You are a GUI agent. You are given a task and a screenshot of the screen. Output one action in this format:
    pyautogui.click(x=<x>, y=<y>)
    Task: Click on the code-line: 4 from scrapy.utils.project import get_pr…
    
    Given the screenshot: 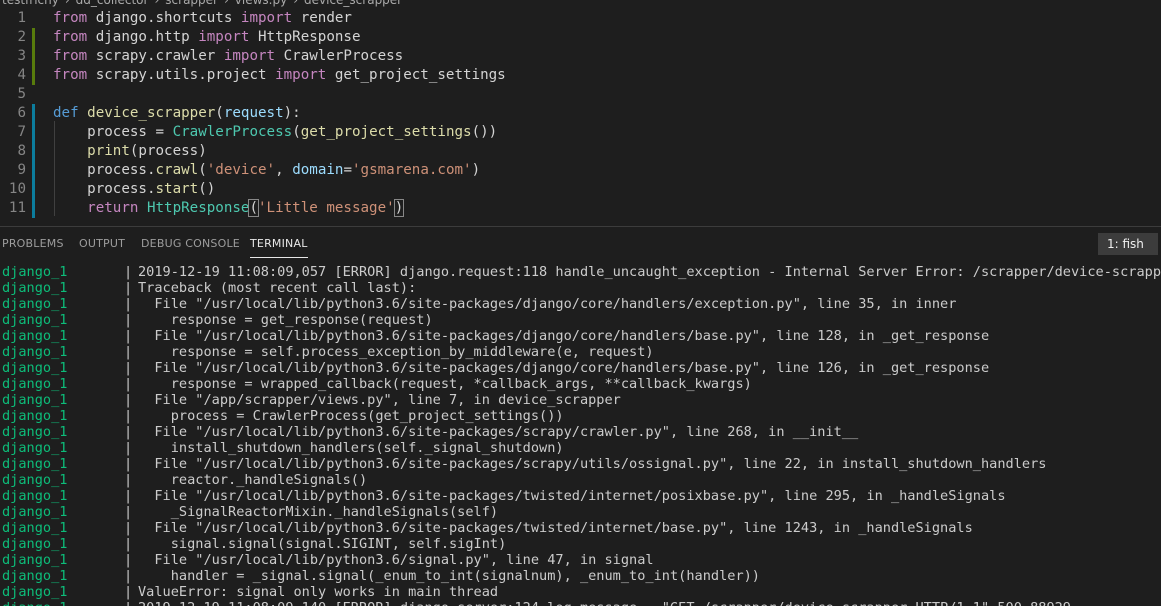 What is the action you would take?
    pyautogui.click(x=580, y=75)
    